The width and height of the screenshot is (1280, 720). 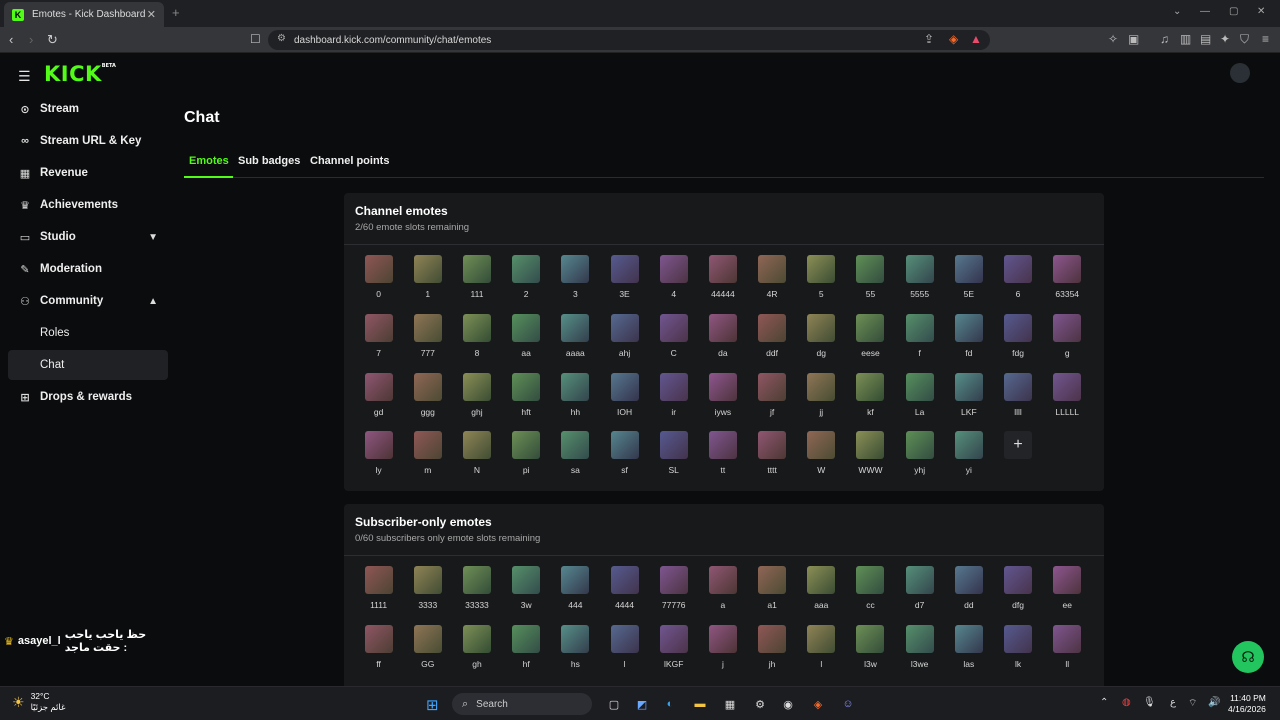 What do you see at coordinates (1205, 39) in the screenshot?
I see `wallet-icon: ▤` at bounding box center [1205, 39].